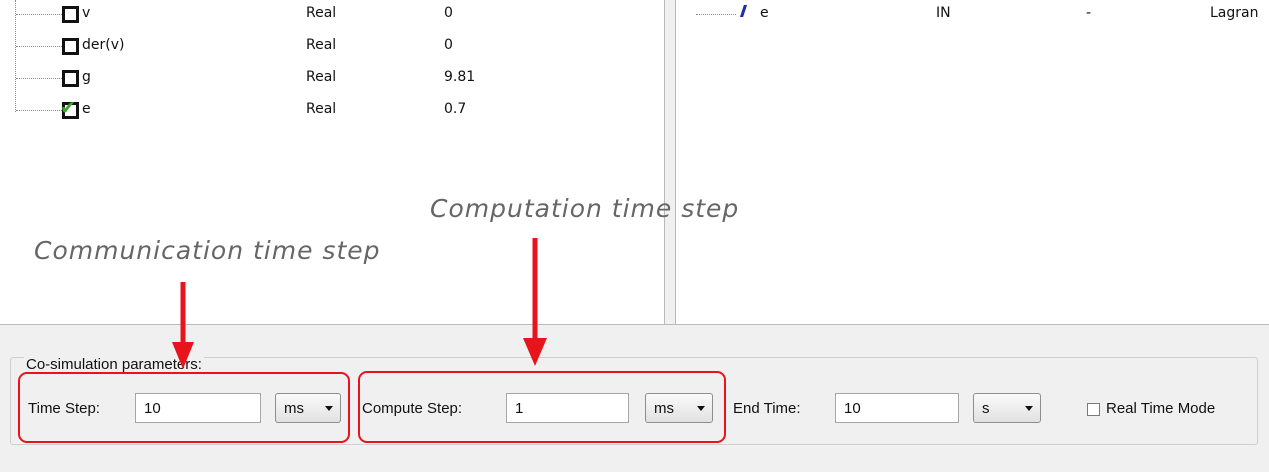 Image resolution: width=1269 pixels, height=472 pixels. Describe the element at coordinates (1093, 409) in the screenshot. I see `real-time-mode-checkbox` at that location.